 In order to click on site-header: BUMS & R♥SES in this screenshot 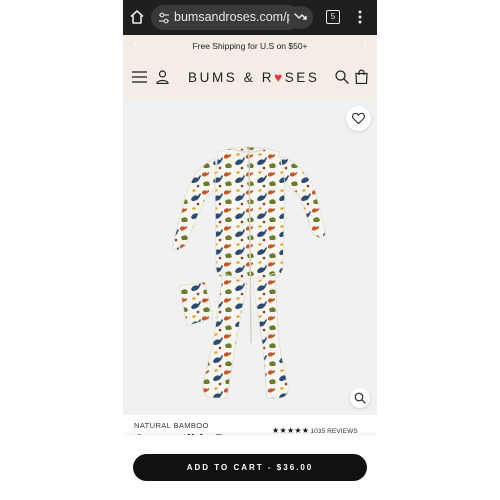, I will do `click(250, 78)`.